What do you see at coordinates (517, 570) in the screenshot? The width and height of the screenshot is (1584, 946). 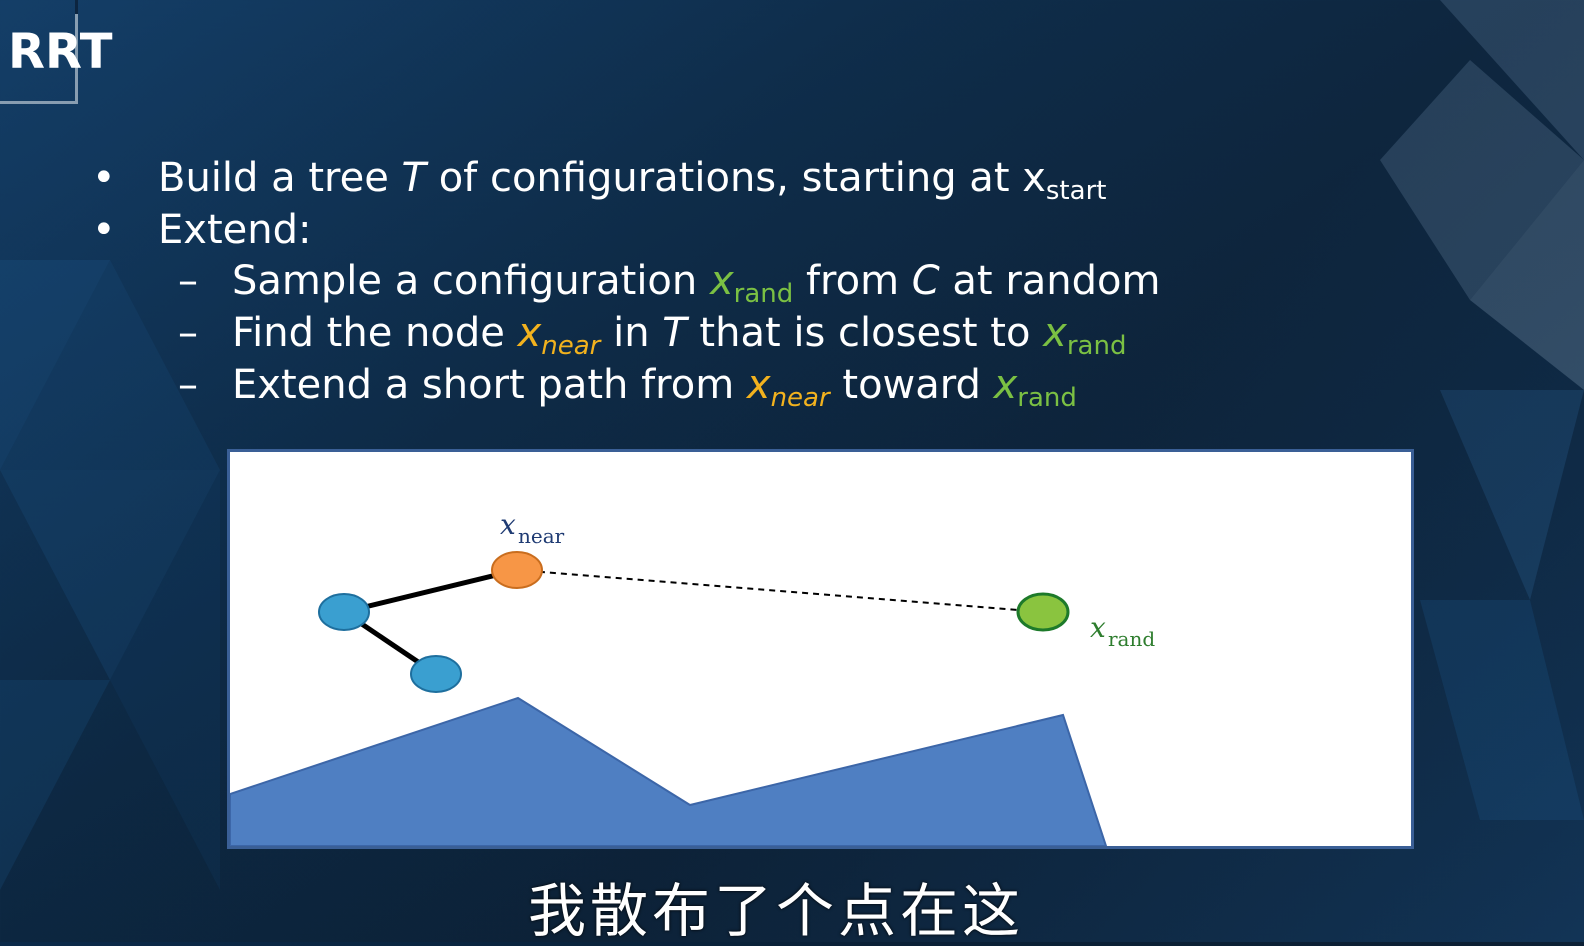 I see `near-node` at bounding box center [517, 570].